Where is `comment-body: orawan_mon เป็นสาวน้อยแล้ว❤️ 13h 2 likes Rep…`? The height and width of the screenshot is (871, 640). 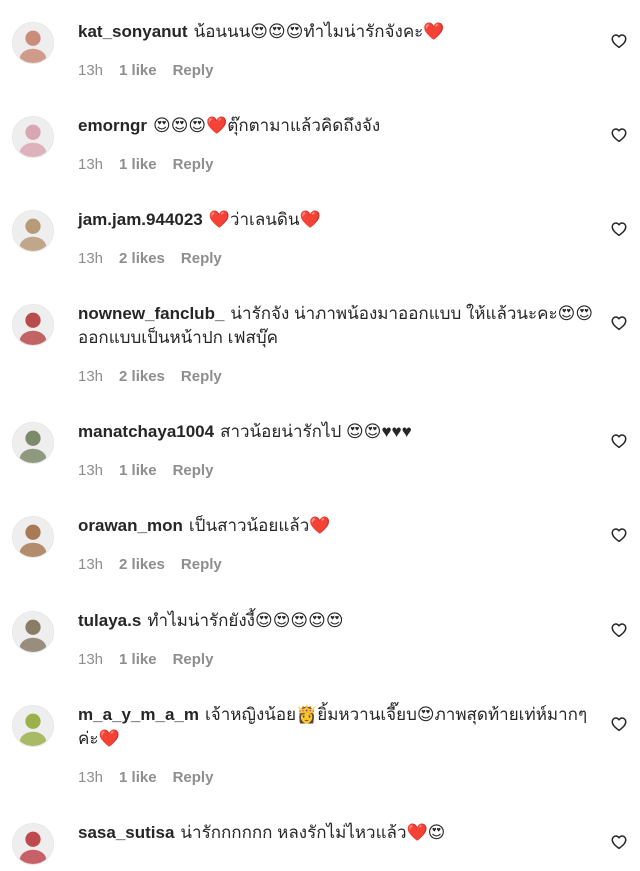
comment-body: orawan_mon เป็นสาวน้อยแล้ว❤️ 13h 2 likes Rep… is located at coordinates (338, 543).